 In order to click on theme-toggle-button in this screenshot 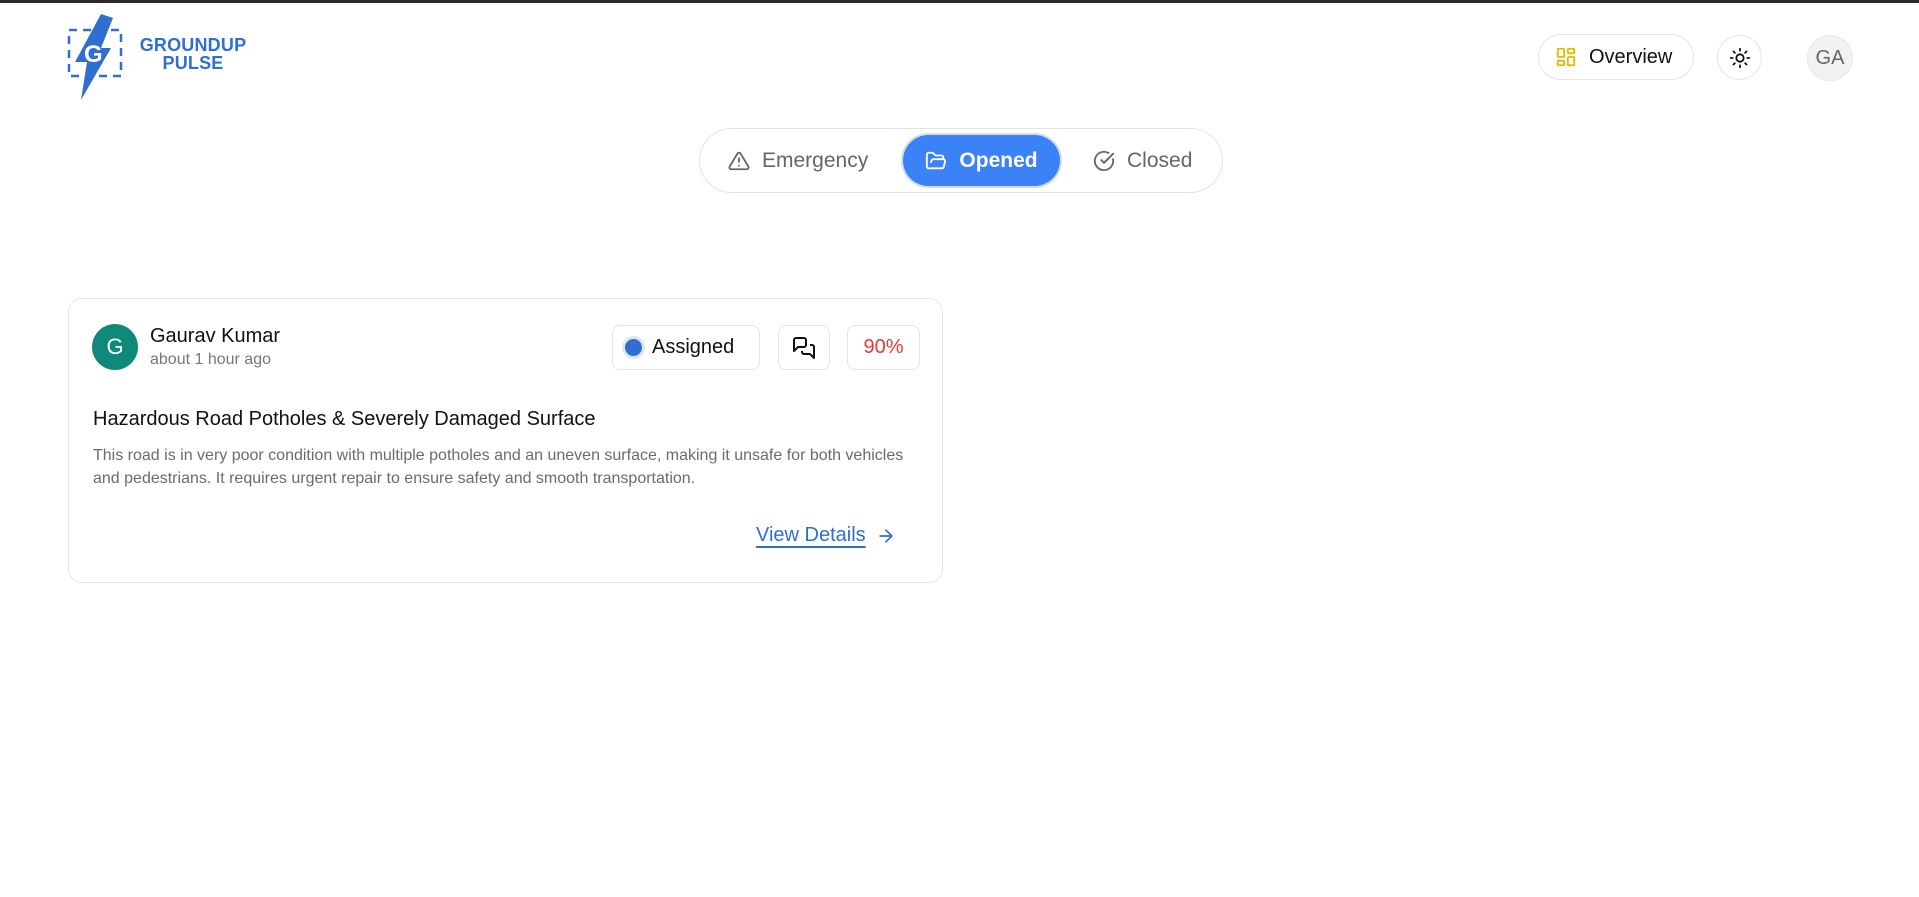, I will do `click(1739, 57)`.